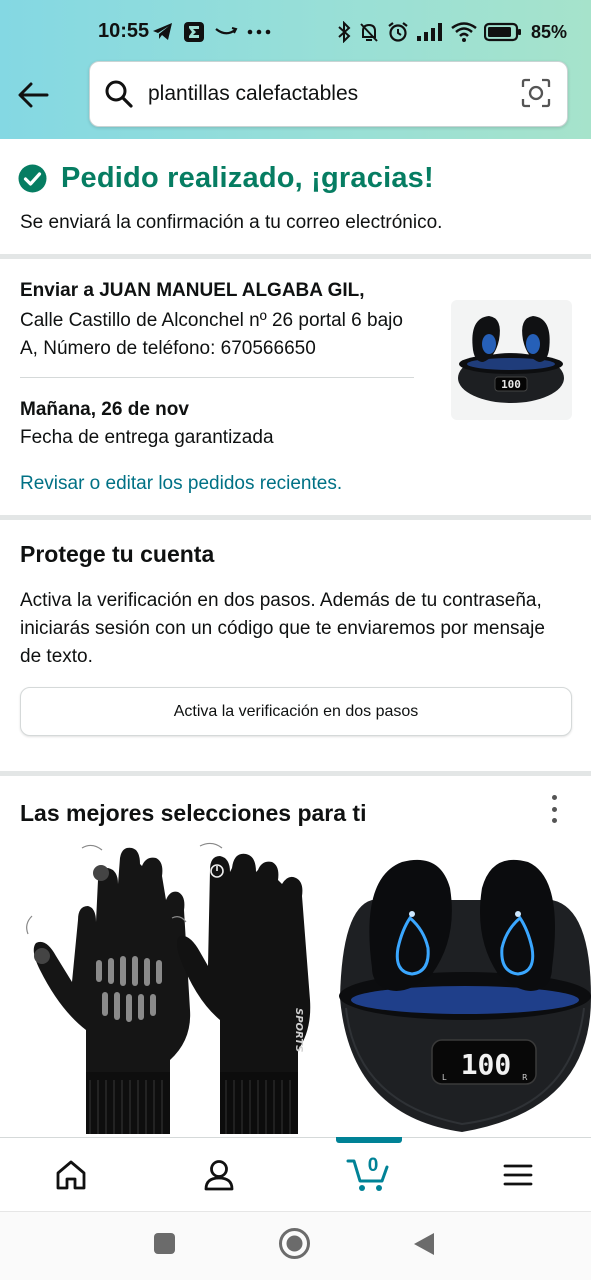 The image size is (591, 1280). Describe the element at coordinates (162, 31) in the screenshot. I see `telegram-icon` at that location.